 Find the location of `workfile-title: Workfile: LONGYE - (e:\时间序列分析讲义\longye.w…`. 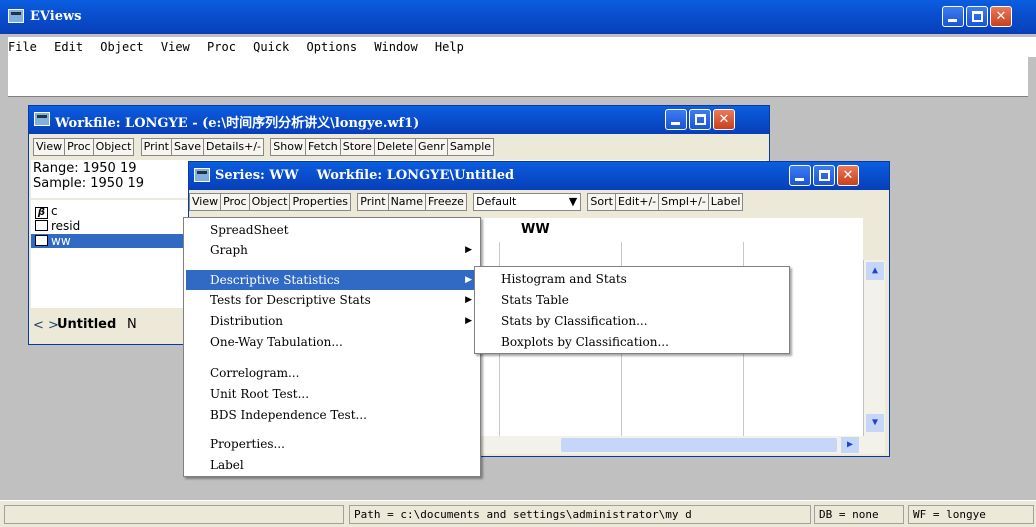

workfile-title: Workfile: LONGYE - (e:\时间序列分析讲义\longye.w… is located at coordinates (237, 123).